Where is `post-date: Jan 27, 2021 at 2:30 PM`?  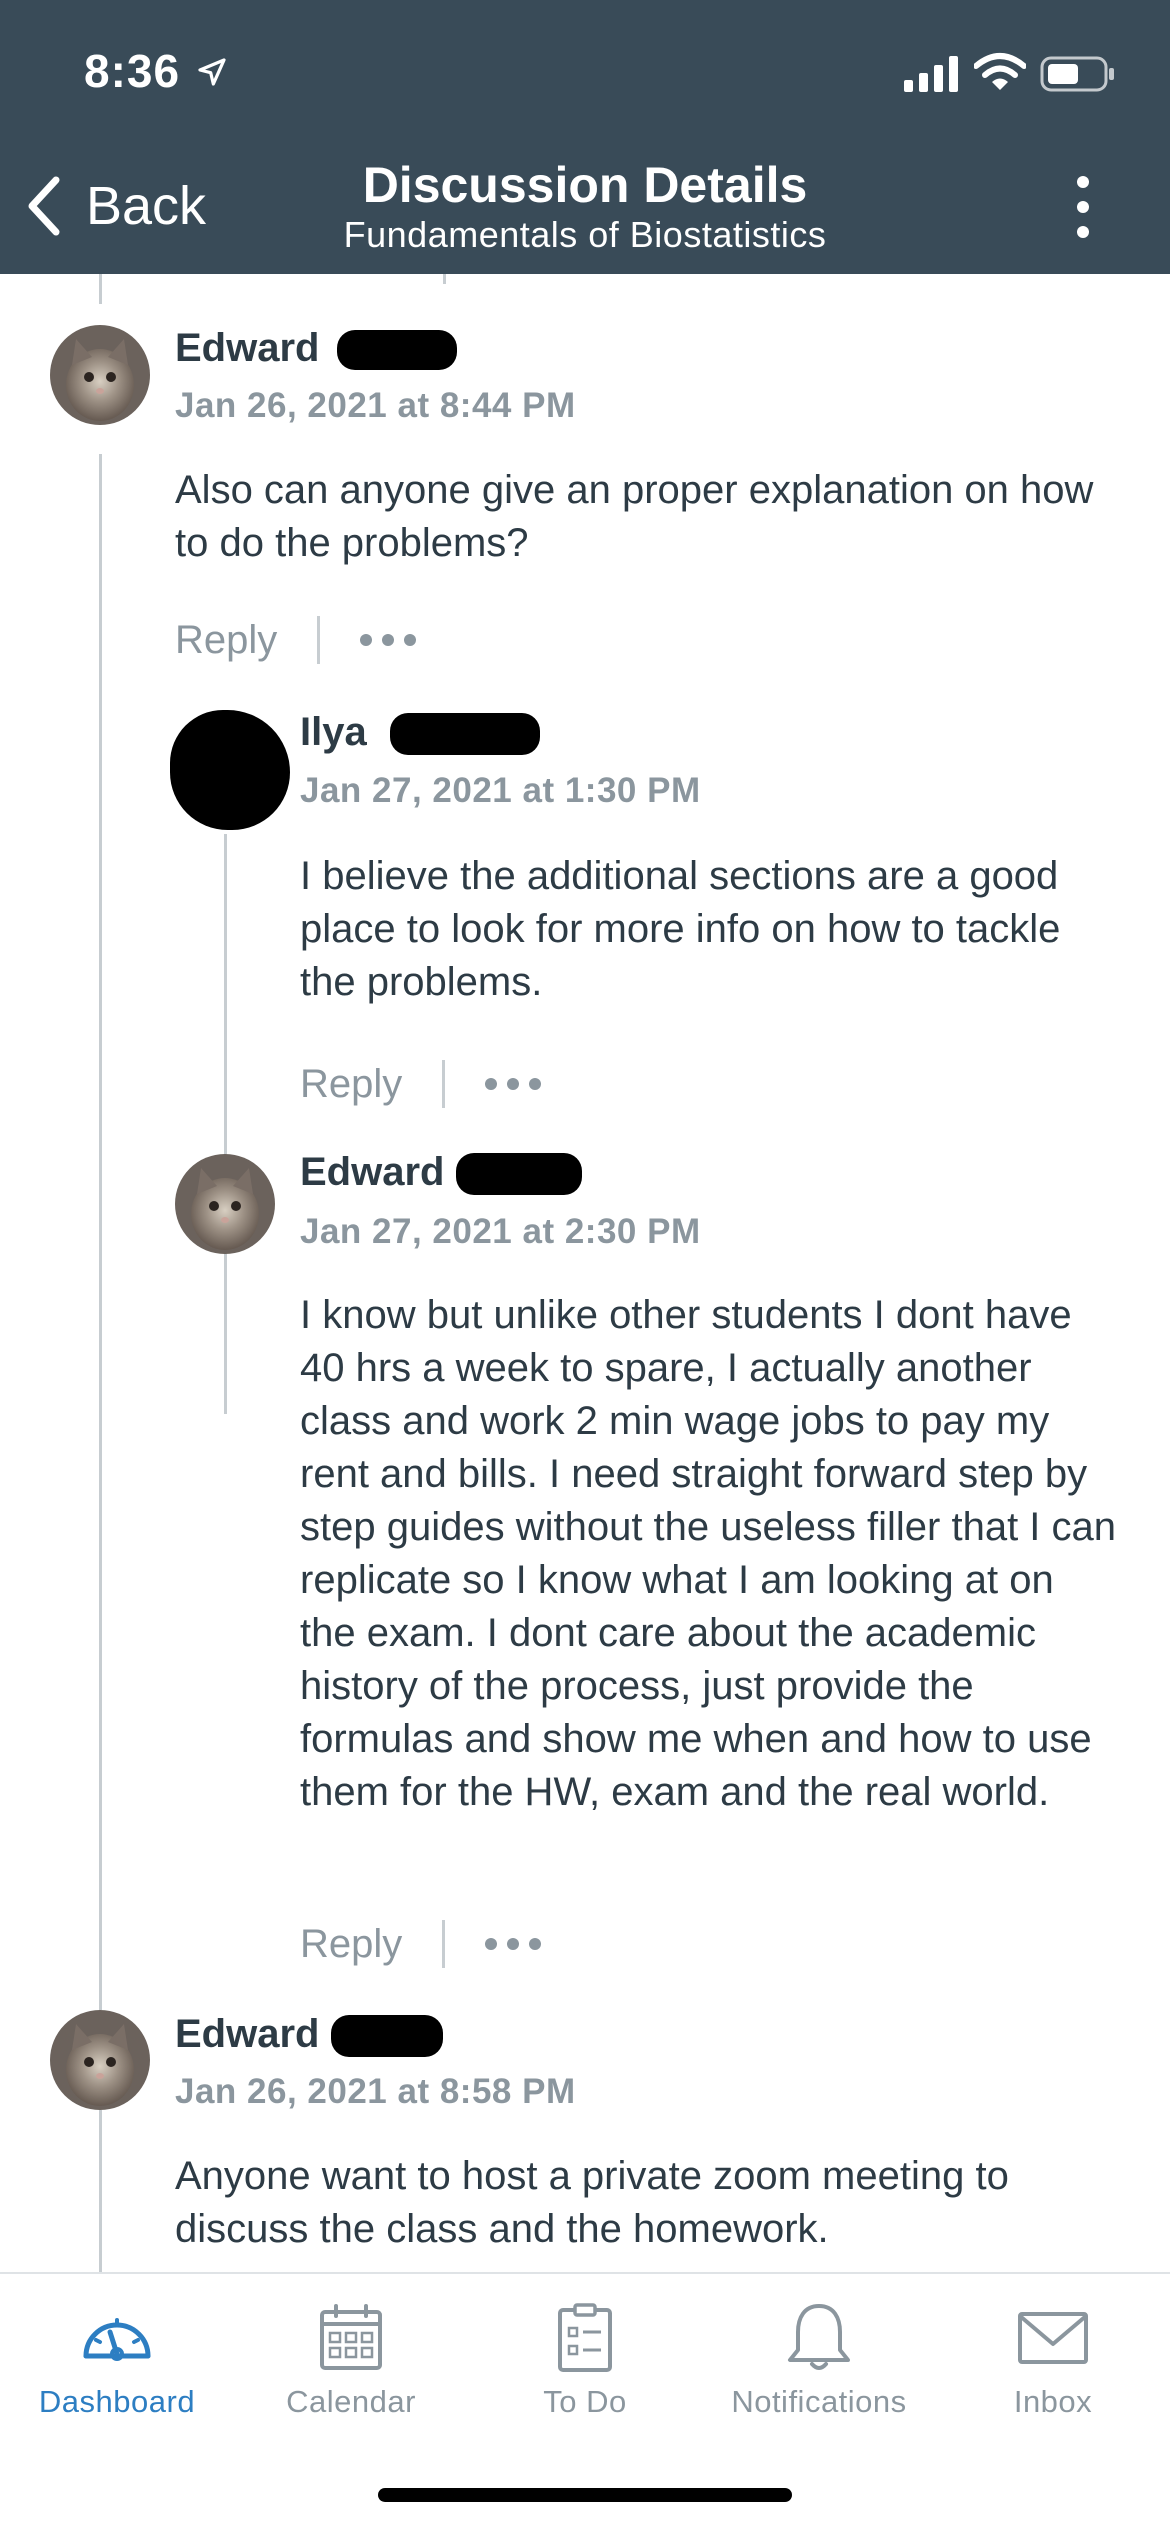
post-date: Jan 27, 2021 at 2:30 PM is located at coordinates (500, 1231).